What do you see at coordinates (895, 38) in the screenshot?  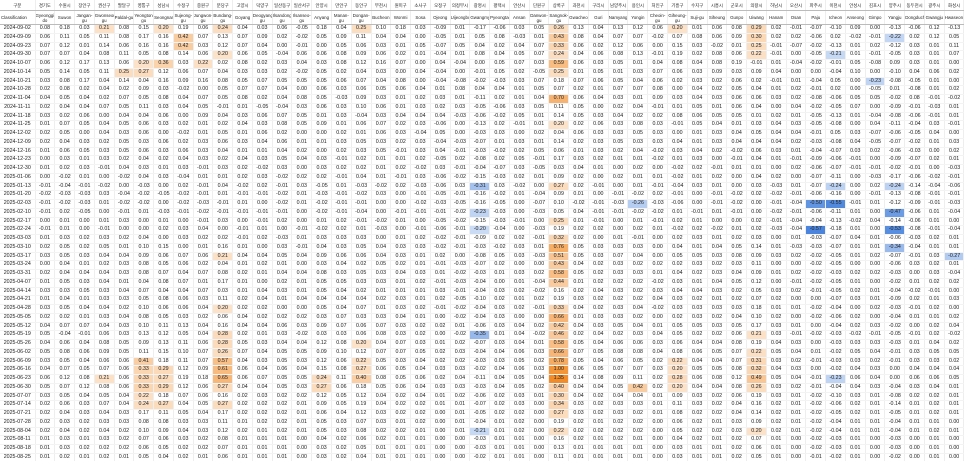 I see `heatmap-cell: -0.22` at bounding box center [895, 38].